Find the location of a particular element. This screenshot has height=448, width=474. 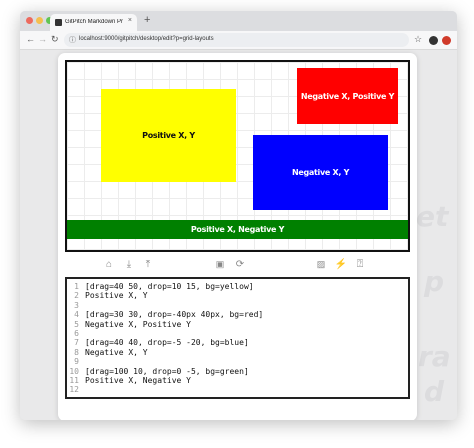

line-text: Negative X, Y is located at coordinates (116, 352).